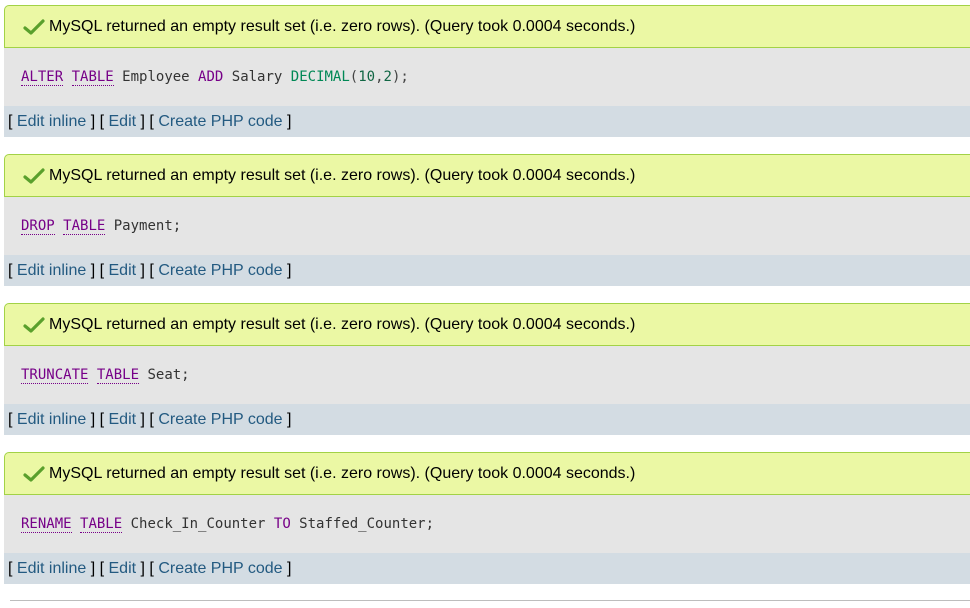 The width and height of the screenshot is (970, 608). What do you see at coordinates (354, 77) in the screenshot?
I see `sql-token: (` at bounding box center [354, 77].